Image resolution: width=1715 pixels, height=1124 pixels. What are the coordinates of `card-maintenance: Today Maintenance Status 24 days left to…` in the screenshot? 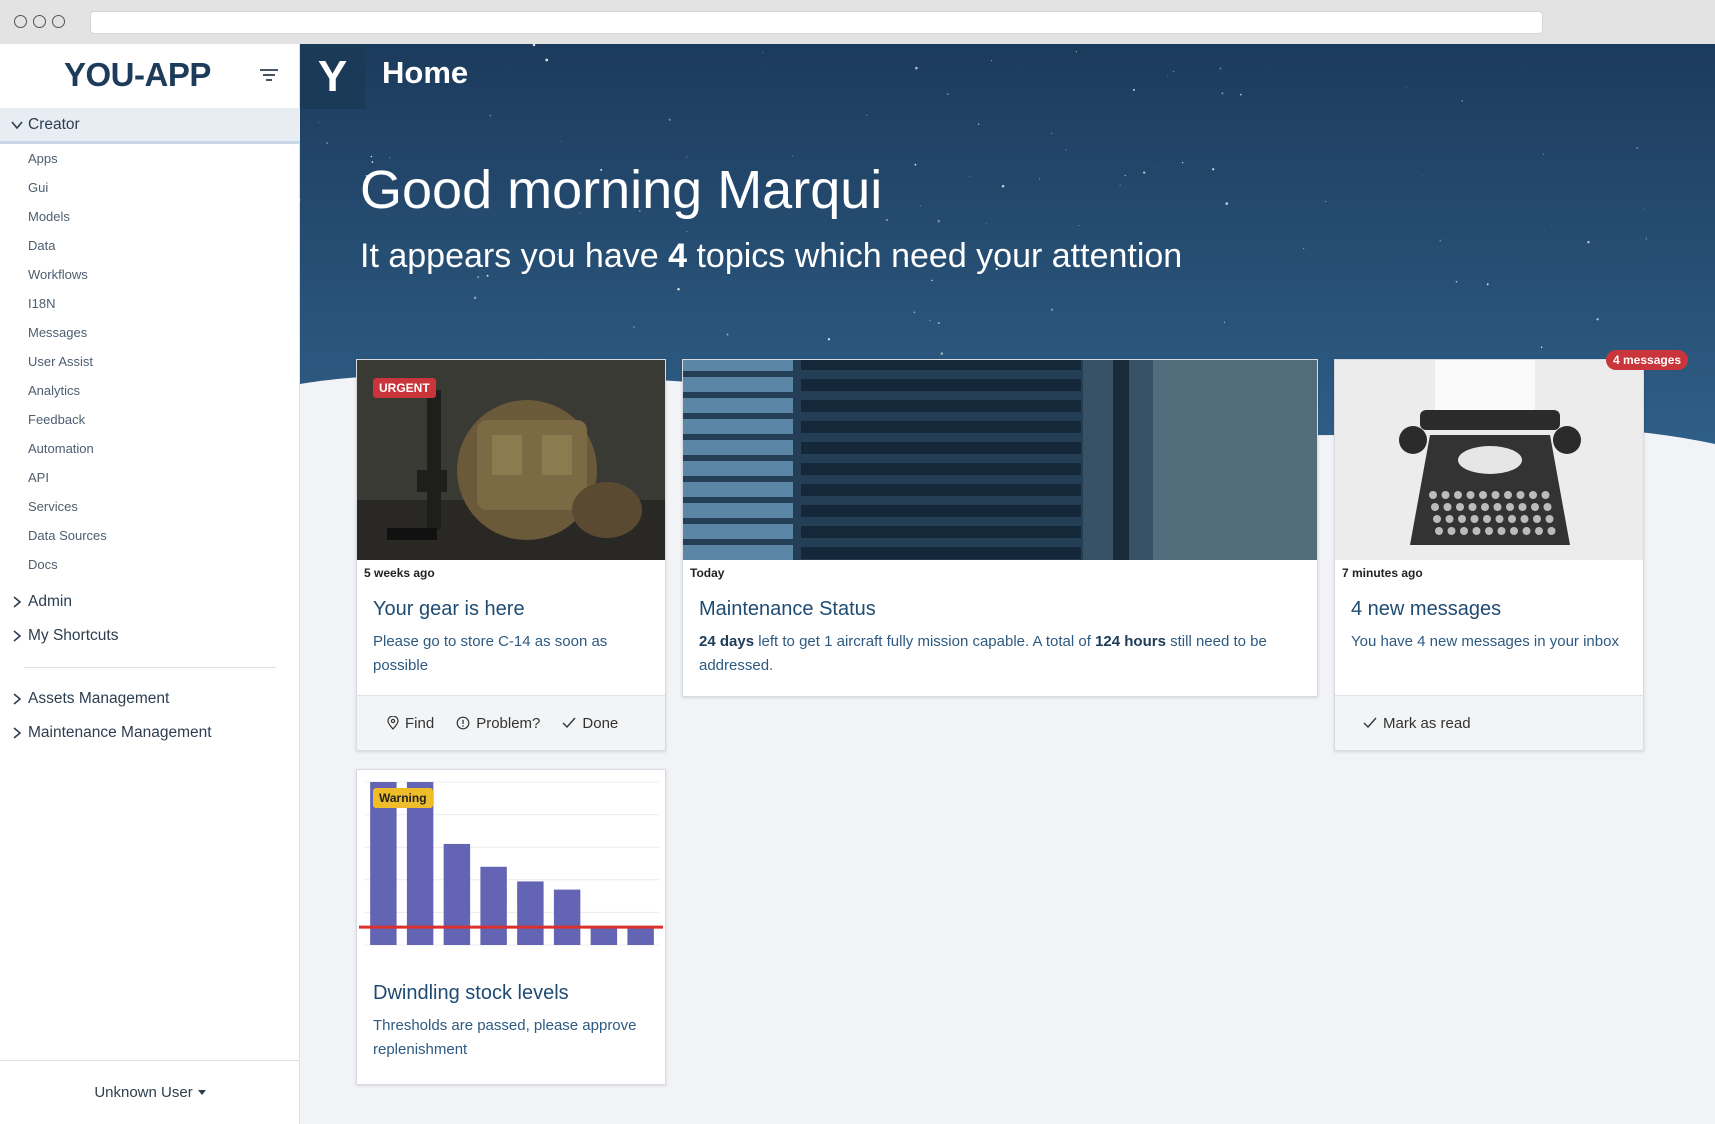 It's located at (1000, 528).